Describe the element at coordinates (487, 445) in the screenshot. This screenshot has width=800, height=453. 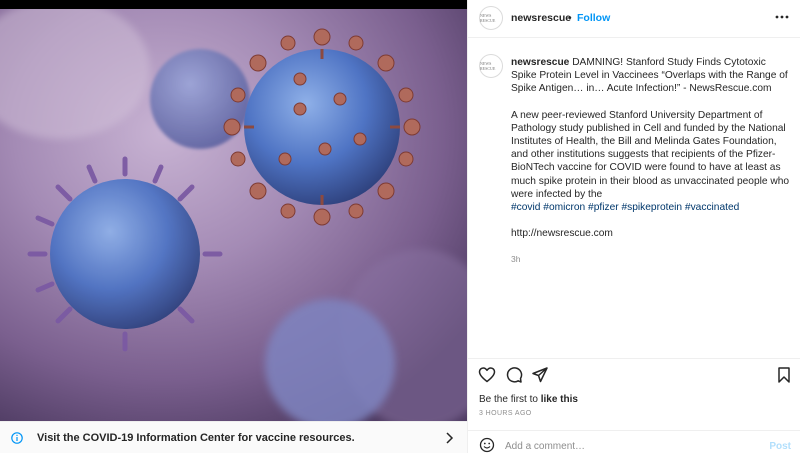
I see `emoji-icon` at that location.